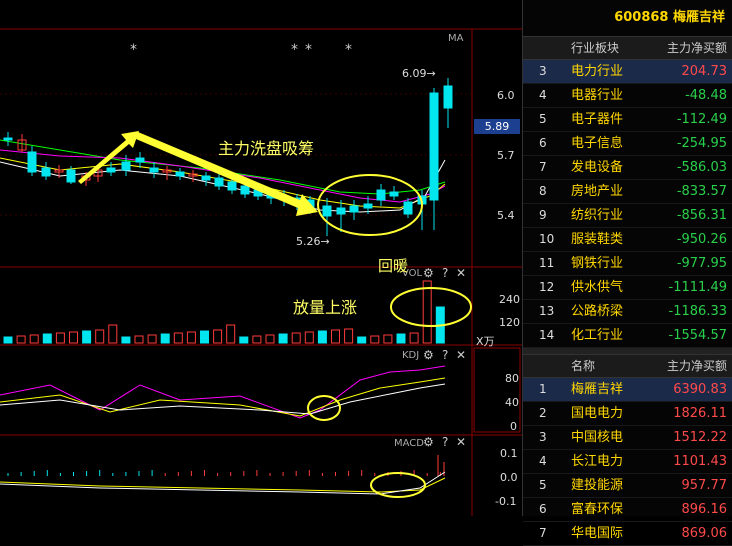  What do you see at coordinates (701, 215) in the screenshot?
I see `row-value: -856.31` at bounding box center [701, 215].